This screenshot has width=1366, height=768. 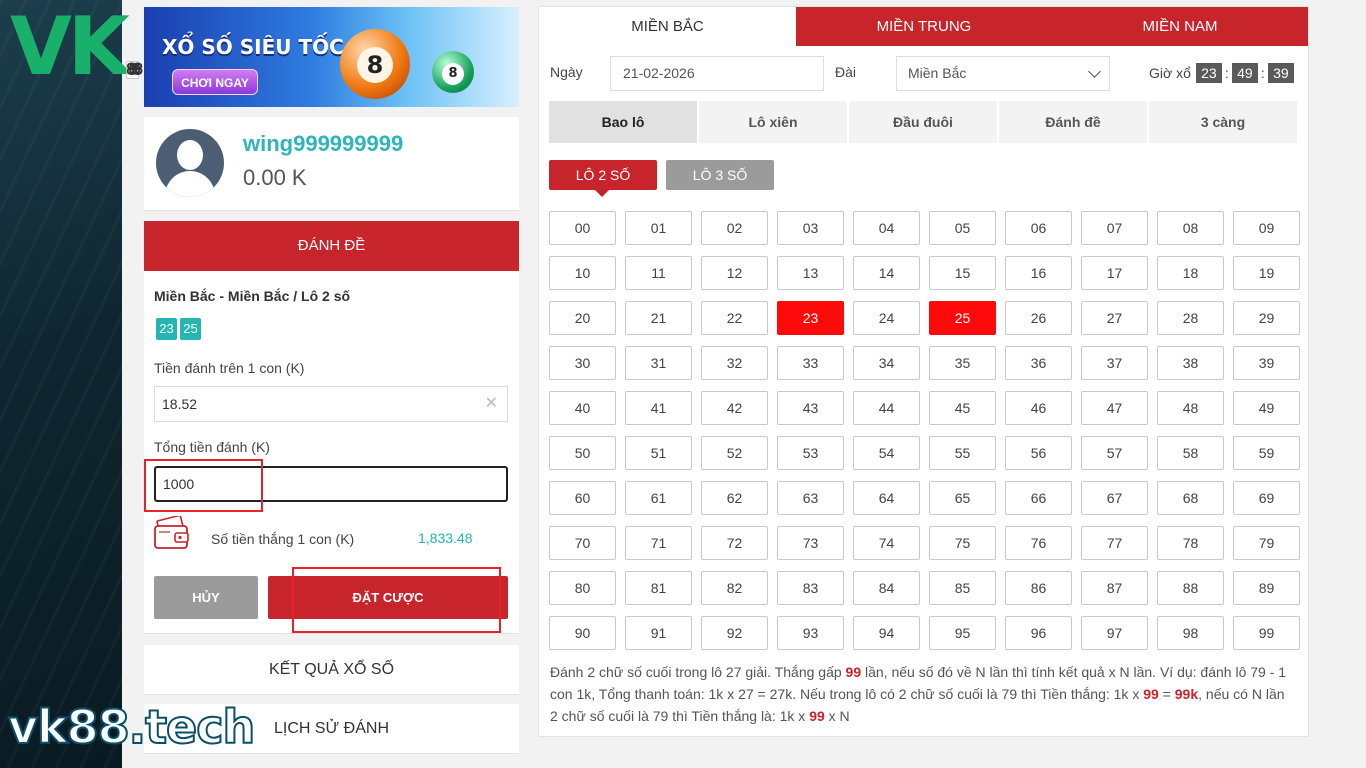 What do you see at coordinates (810, 543) in the screenshot?
I see `number-cell-73: 73` at bounding box center [810, 543].